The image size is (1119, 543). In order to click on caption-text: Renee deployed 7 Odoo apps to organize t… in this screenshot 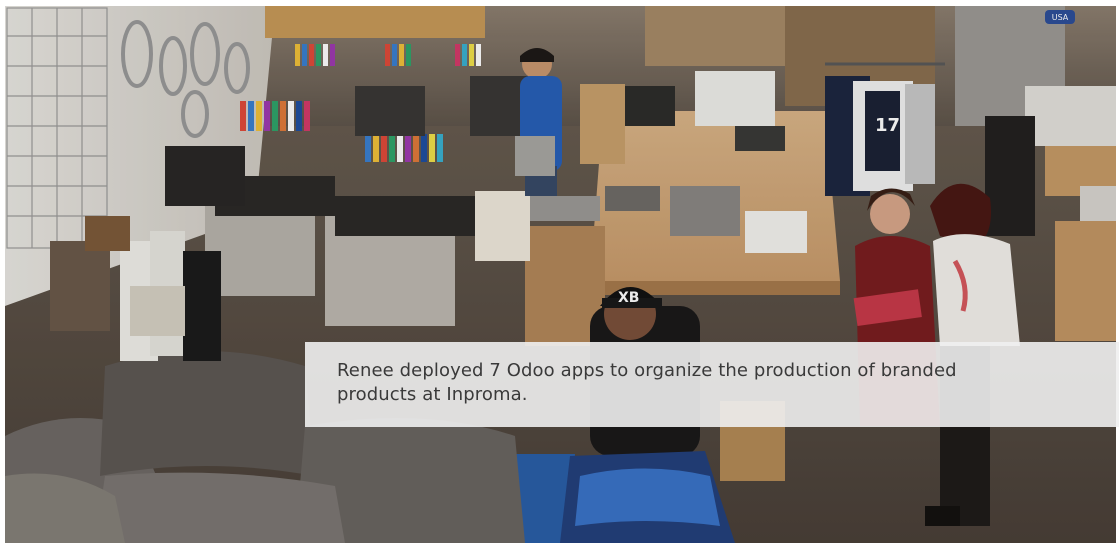, I will do `click(647, 382)`.